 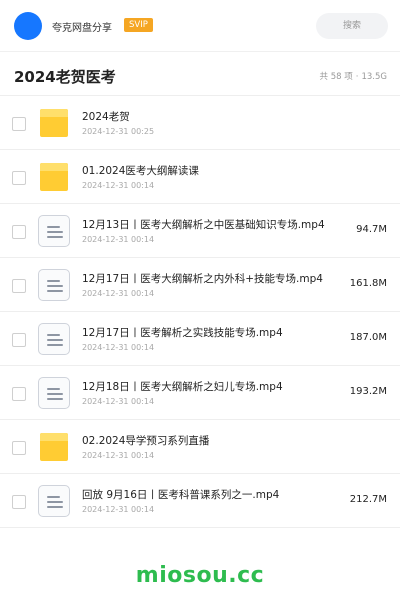 What do you see at coordinates (200, 123) in the screenshot?
I see `folder-row: 2024老贺 2024-12-31 00:25` at bounding box center [200, 123].